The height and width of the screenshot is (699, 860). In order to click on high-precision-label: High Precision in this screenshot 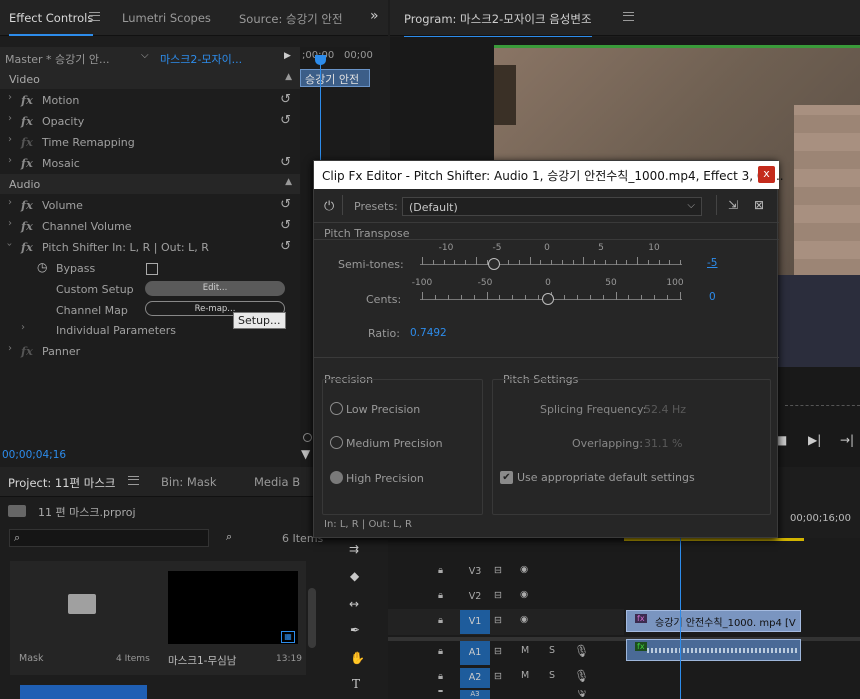, I will do `click(385, 478)`.